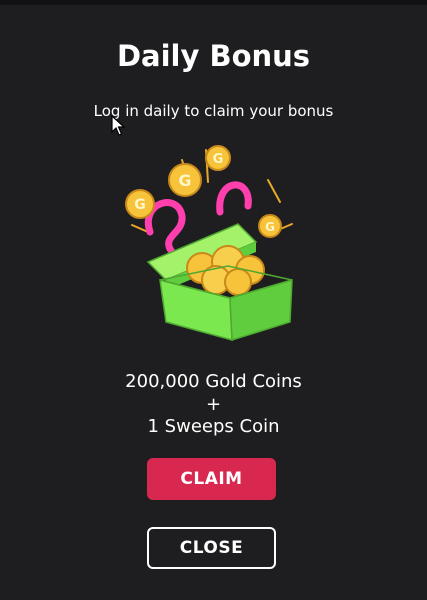  I want to click on mouse-cursor-icon, so click(118, 125).